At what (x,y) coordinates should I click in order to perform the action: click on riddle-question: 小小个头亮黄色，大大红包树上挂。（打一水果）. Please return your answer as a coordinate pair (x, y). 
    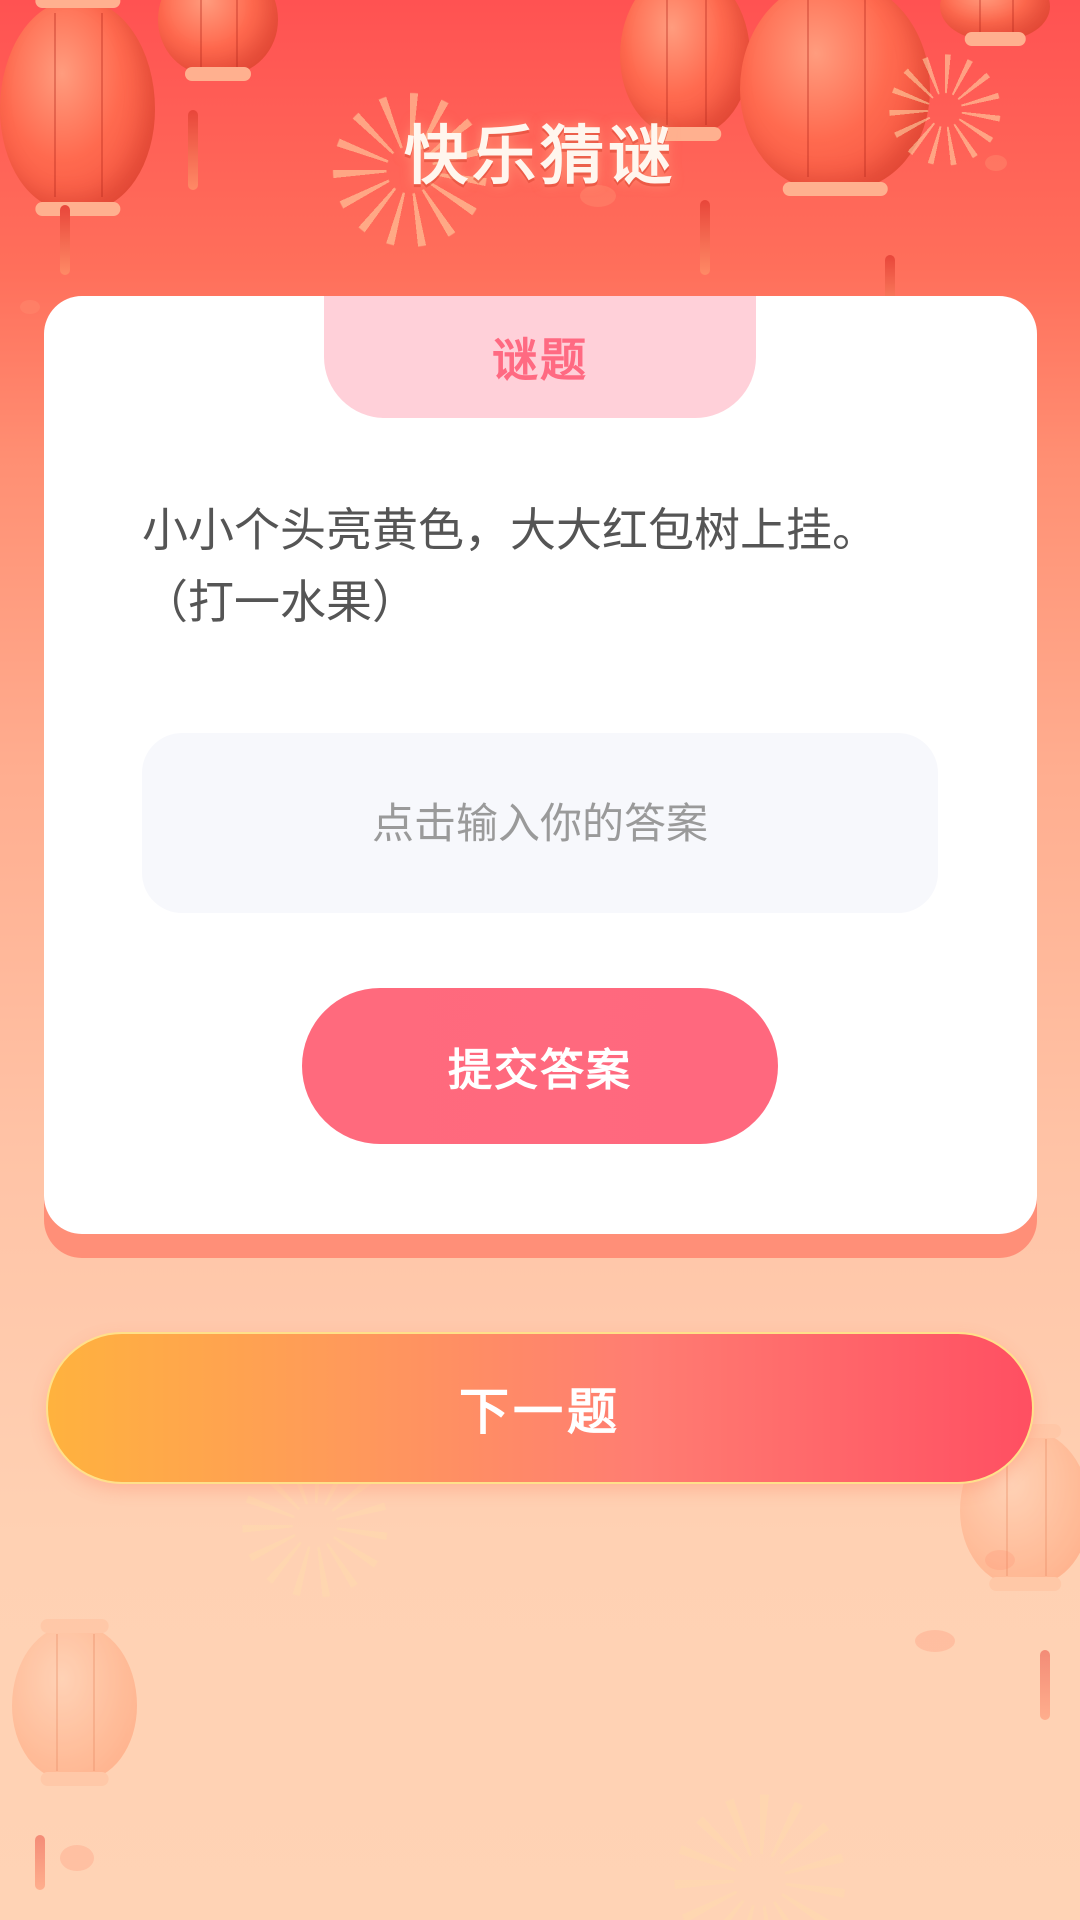
    Looking at the image, I should click on (510, 566).